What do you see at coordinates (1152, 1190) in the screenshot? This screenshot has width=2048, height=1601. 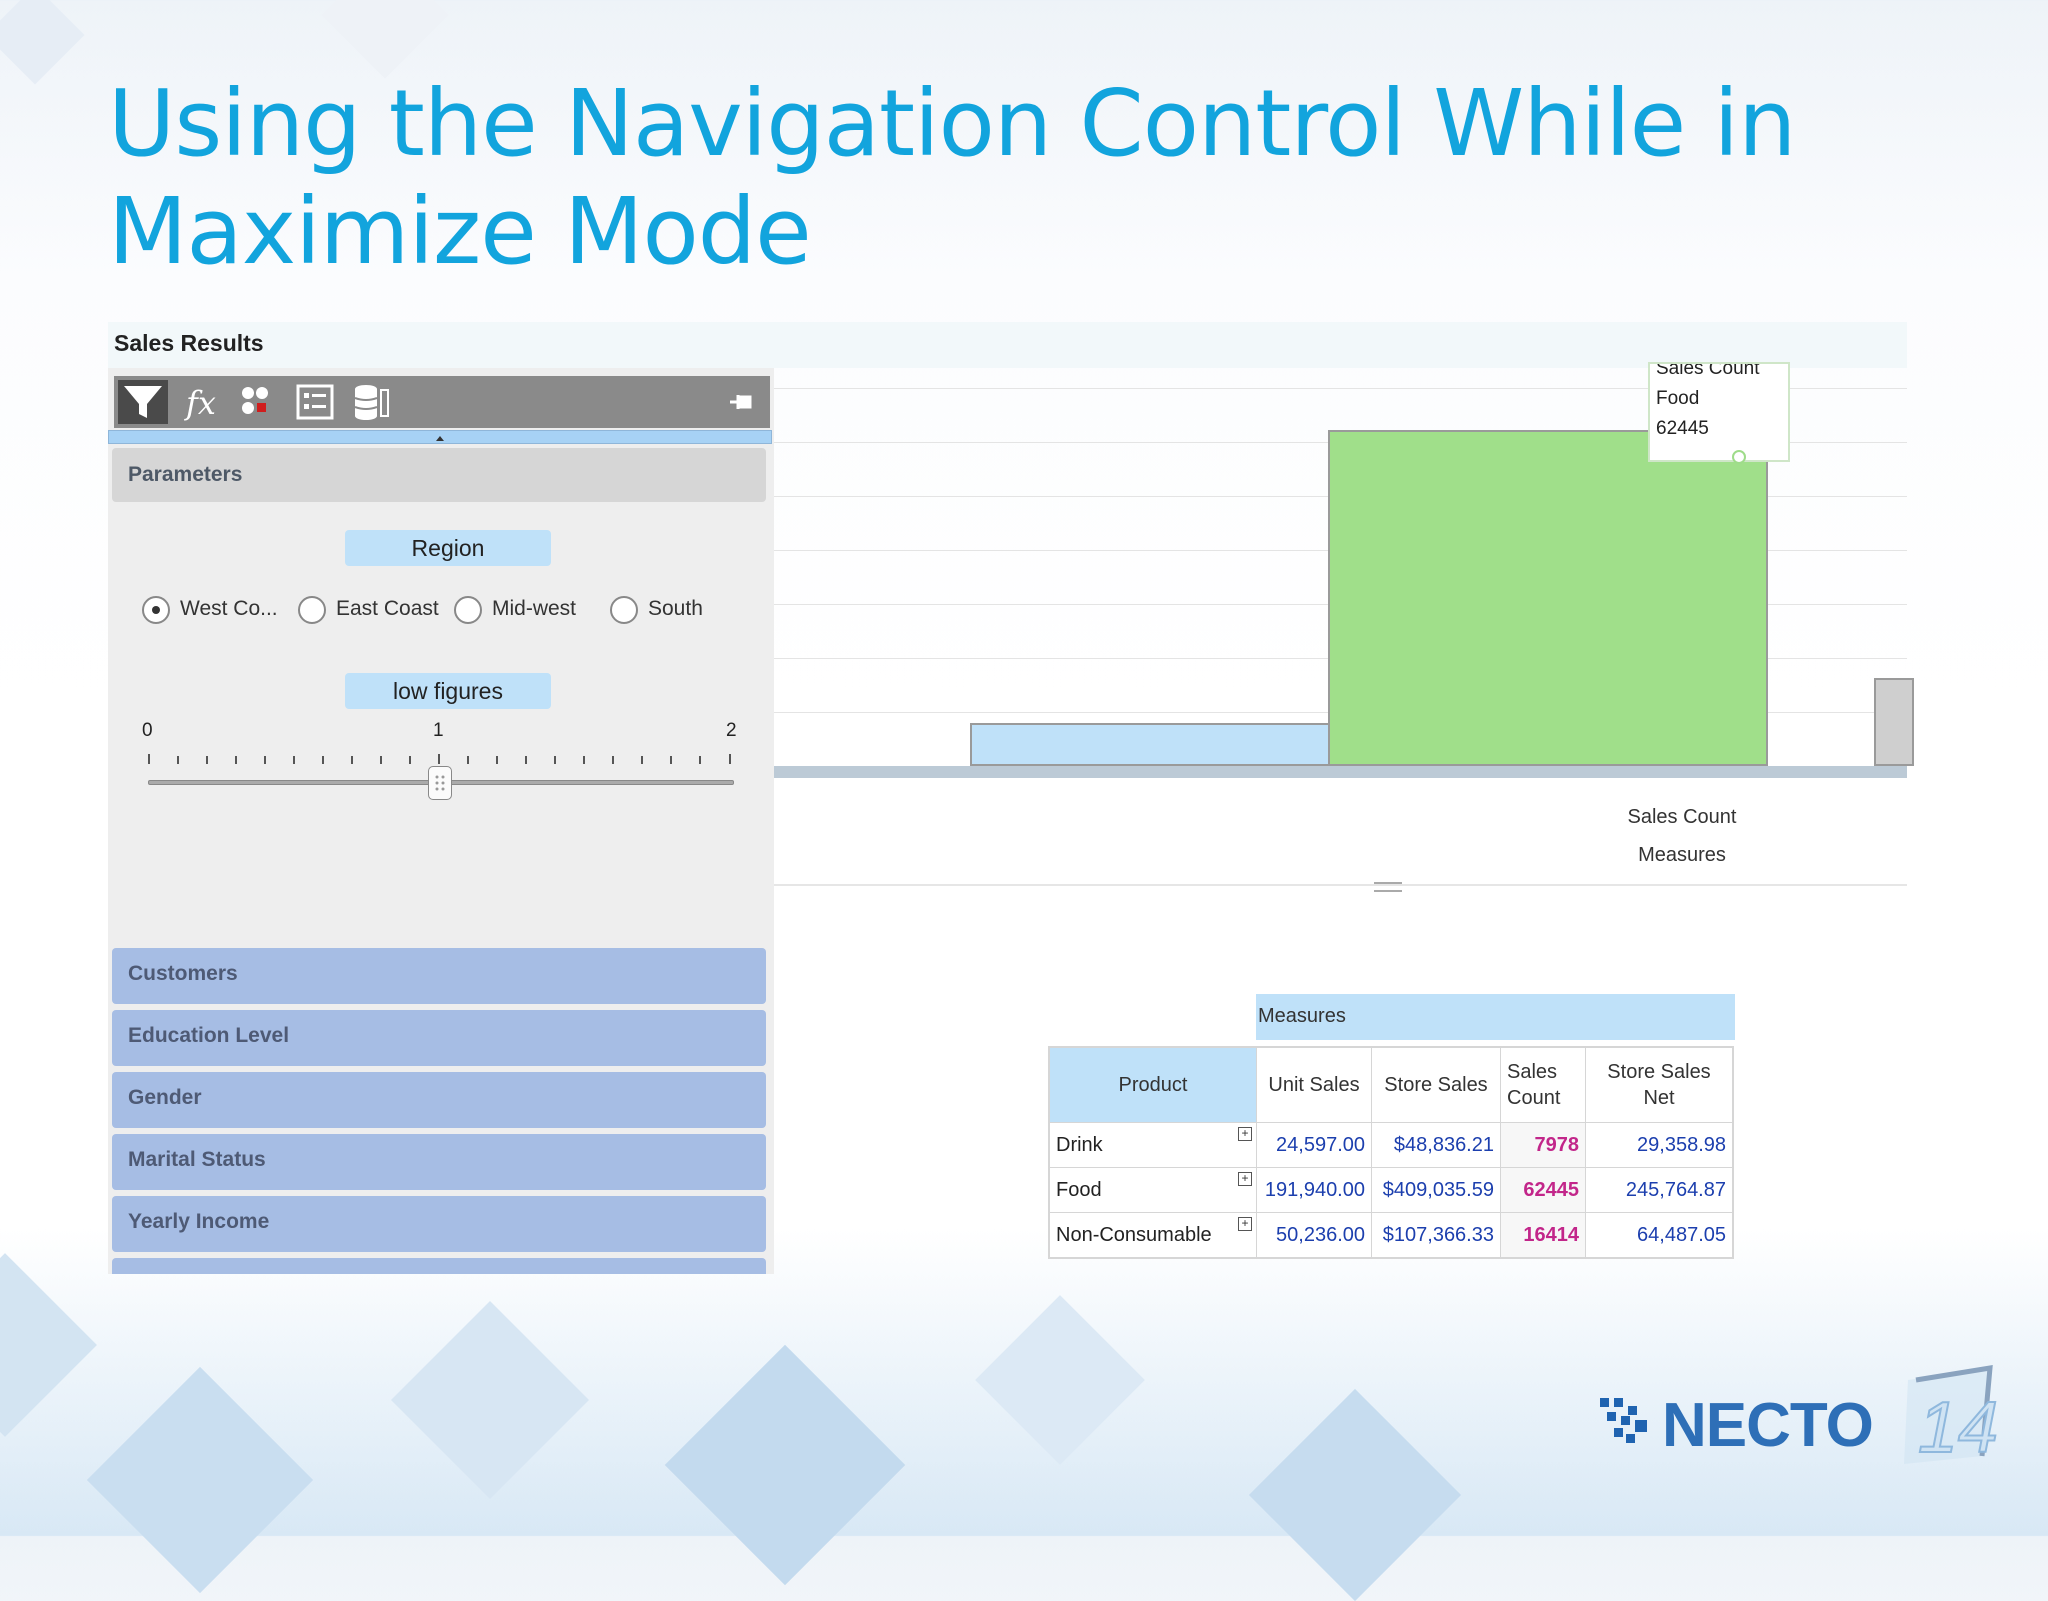 I see `row-product-cell: Food +` at bounding box center [1152, 1190].